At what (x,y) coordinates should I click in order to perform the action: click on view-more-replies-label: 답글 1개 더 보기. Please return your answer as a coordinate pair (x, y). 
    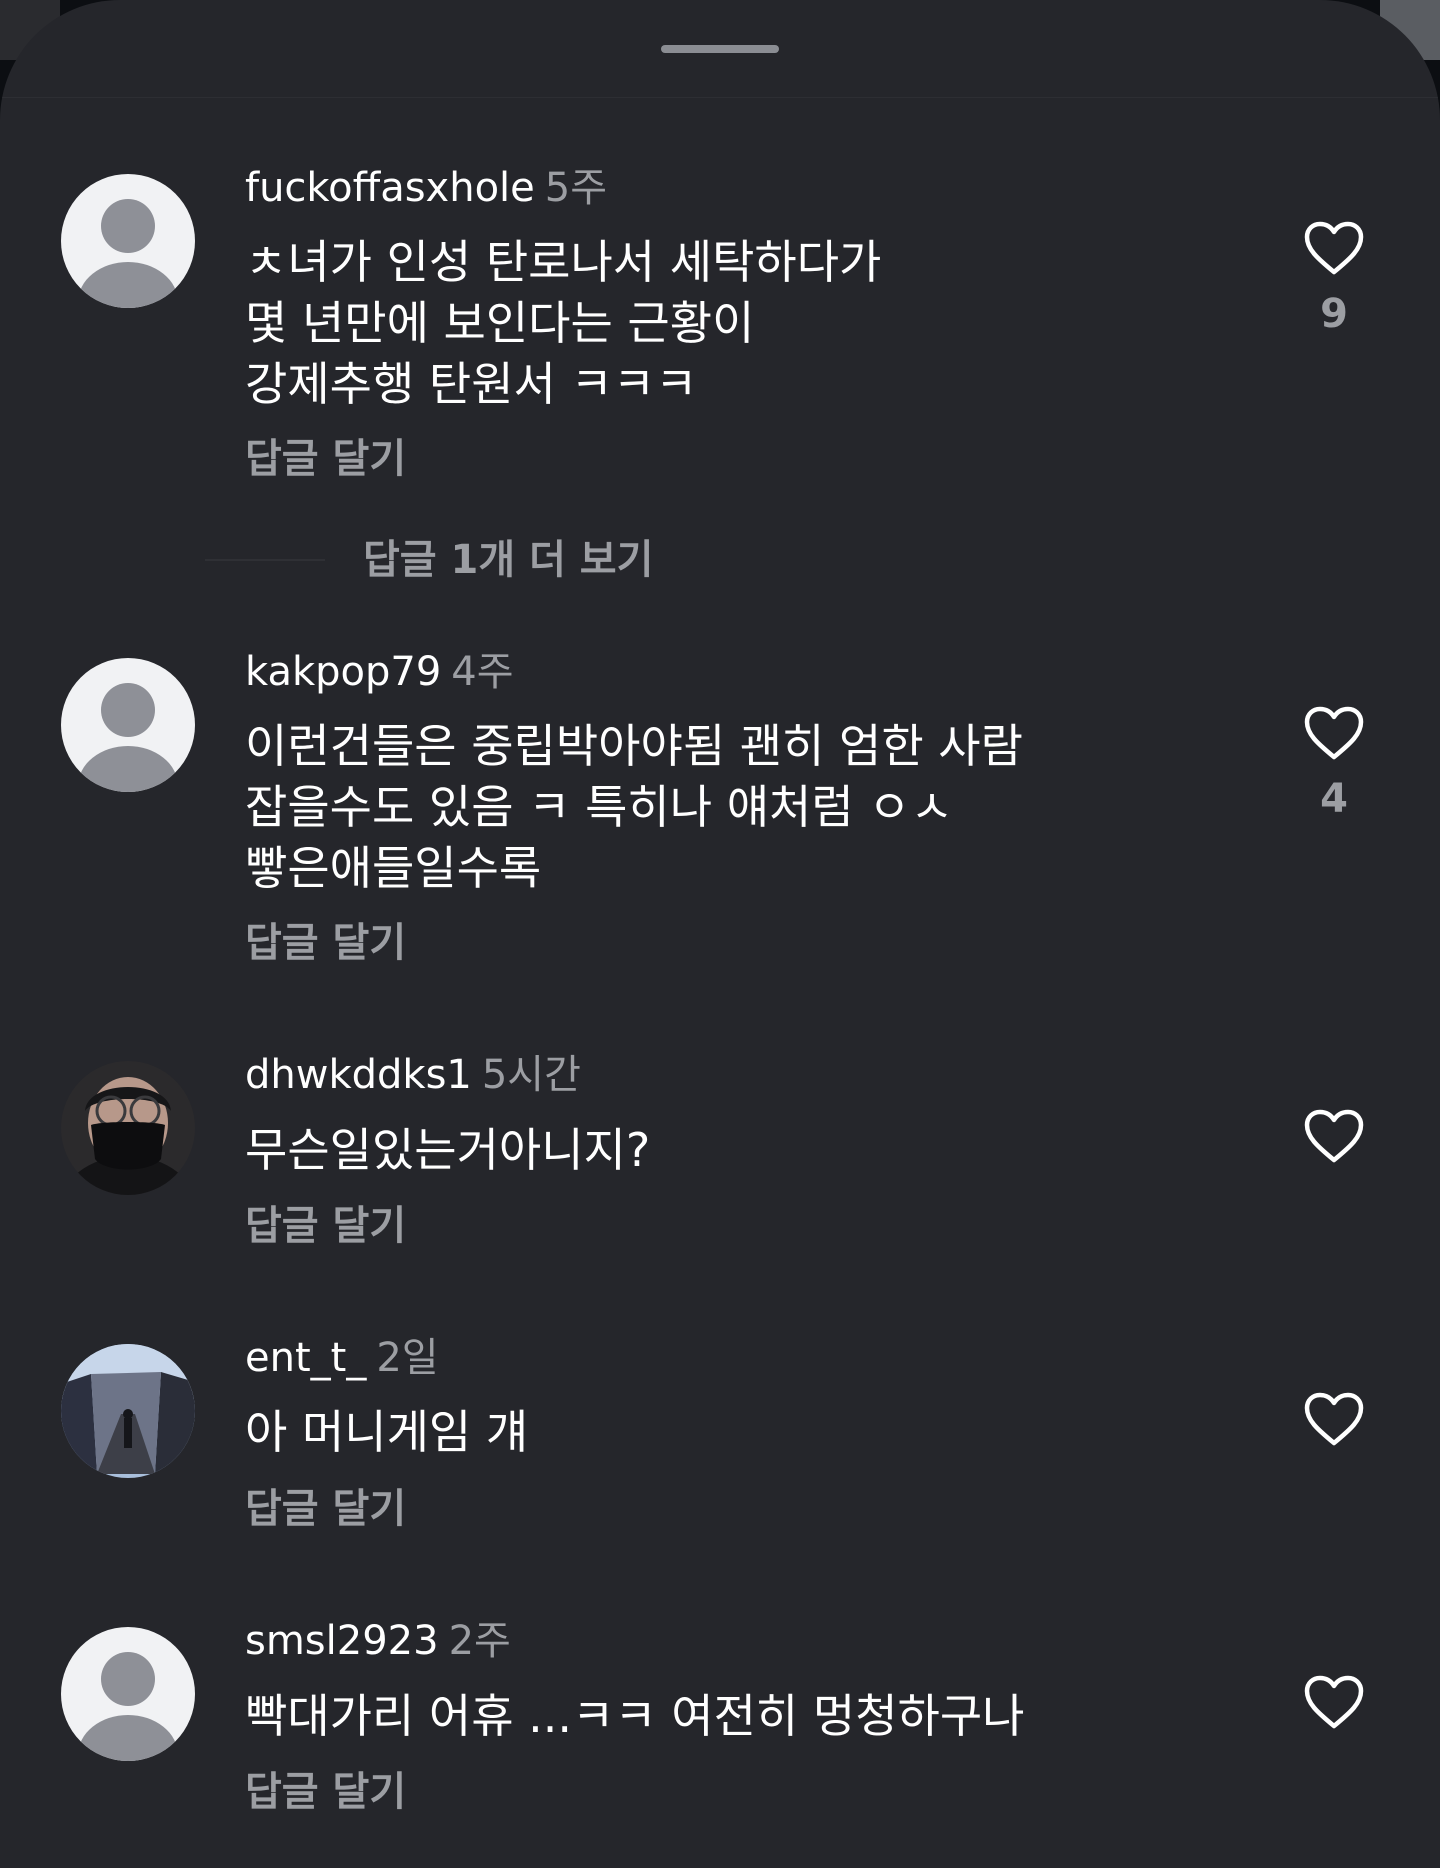
    Looking at the image, I should click on (508, 560).